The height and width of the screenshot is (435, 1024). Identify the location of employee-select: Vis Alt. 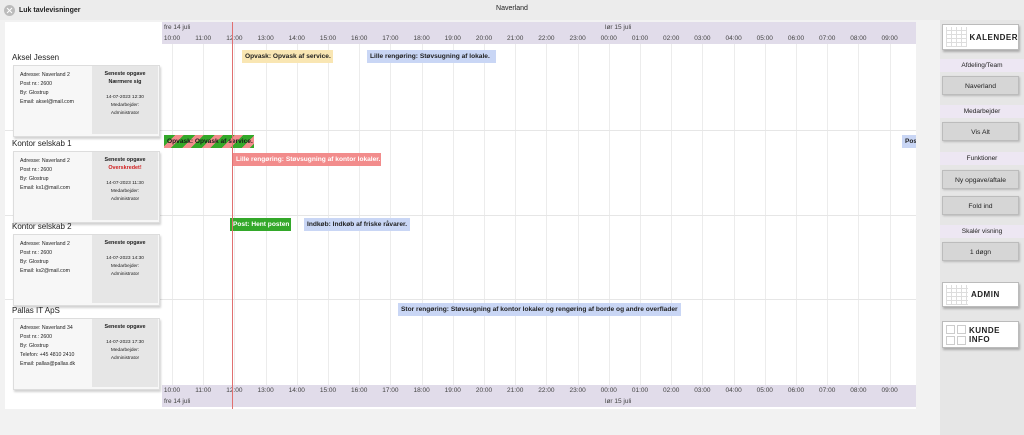
(980, 131).